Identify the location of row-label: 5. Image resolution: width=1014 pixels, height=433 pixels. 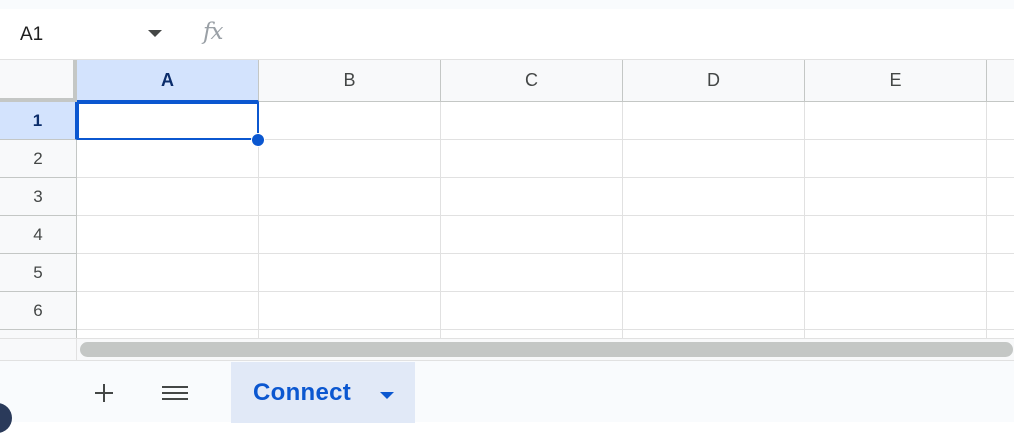
(38, 272).